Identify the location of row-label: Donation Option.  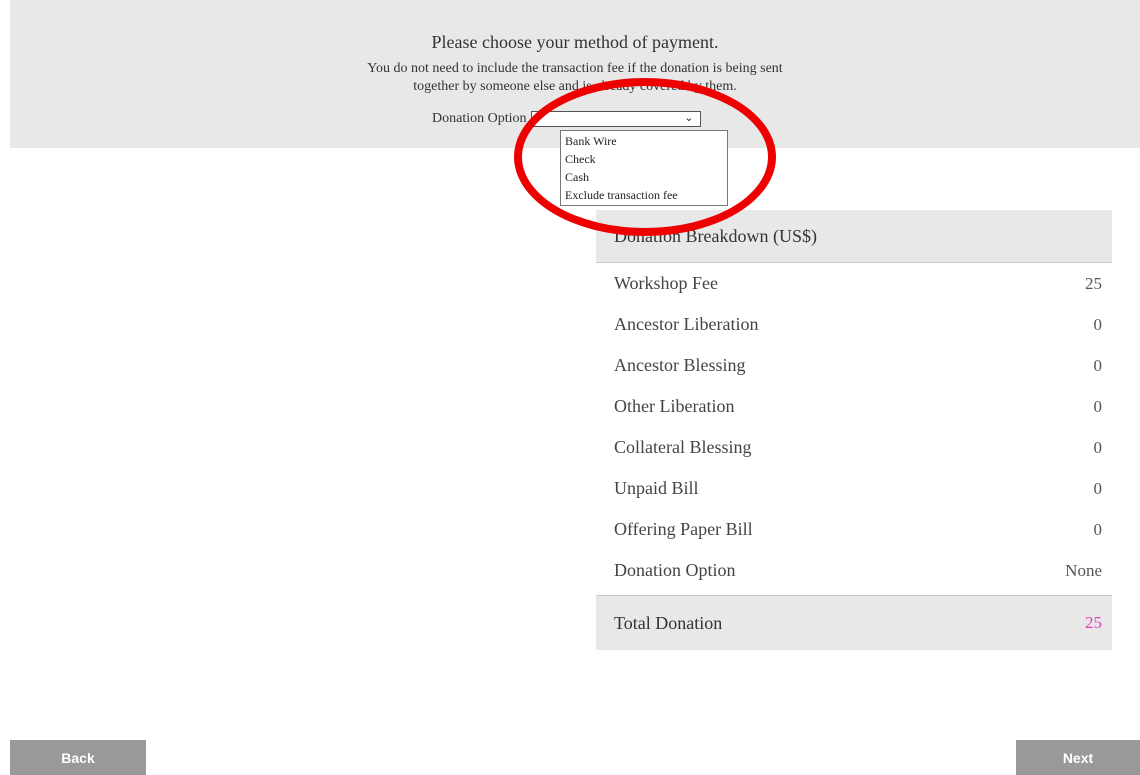
(675, 570).